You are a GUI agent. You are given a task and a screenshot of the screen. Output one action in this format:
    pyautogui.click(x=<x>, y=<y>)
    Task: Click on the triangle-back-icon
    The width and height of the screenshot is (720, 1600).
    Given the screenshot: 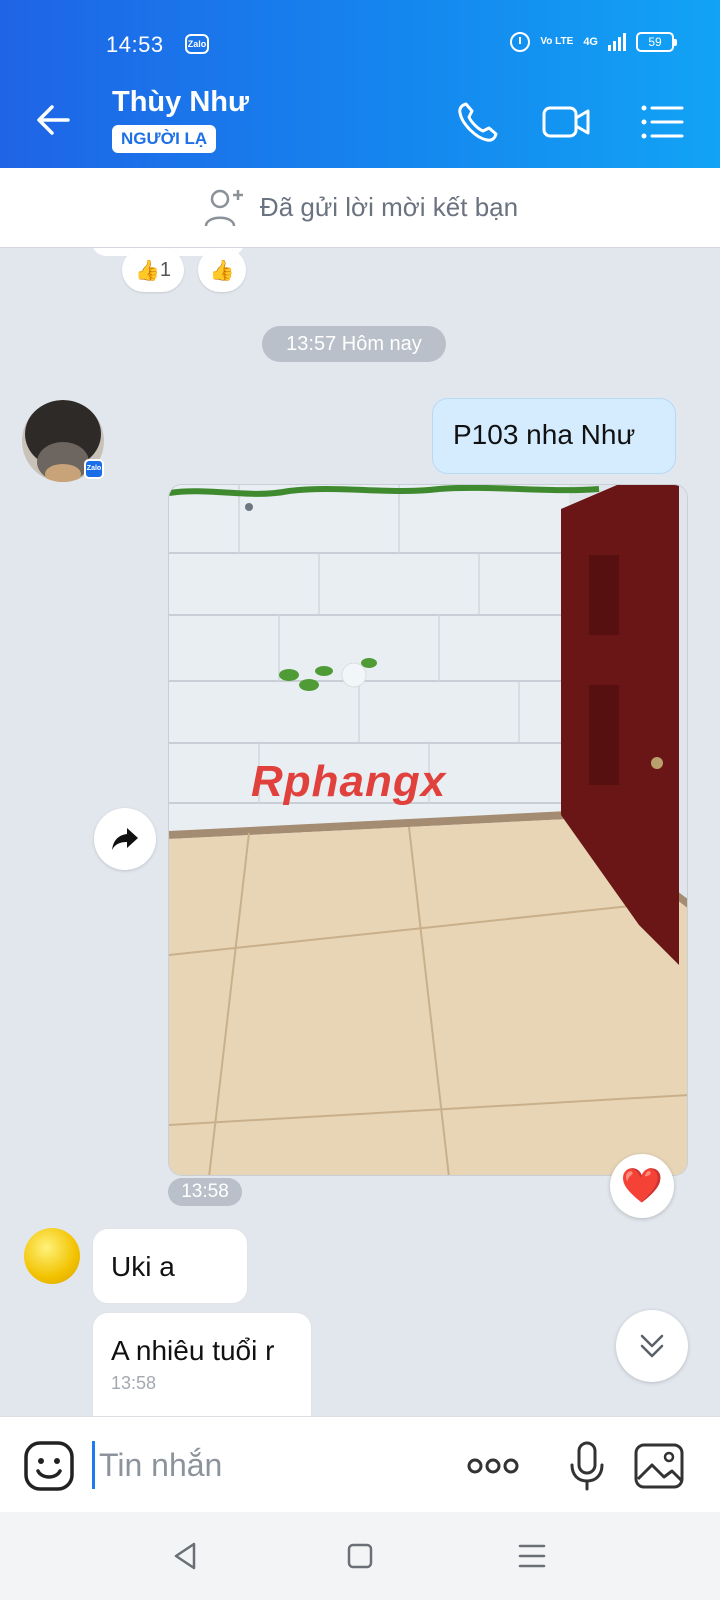 What is the action you would take?
    pyautogui.click(x=185, y=1556)
    